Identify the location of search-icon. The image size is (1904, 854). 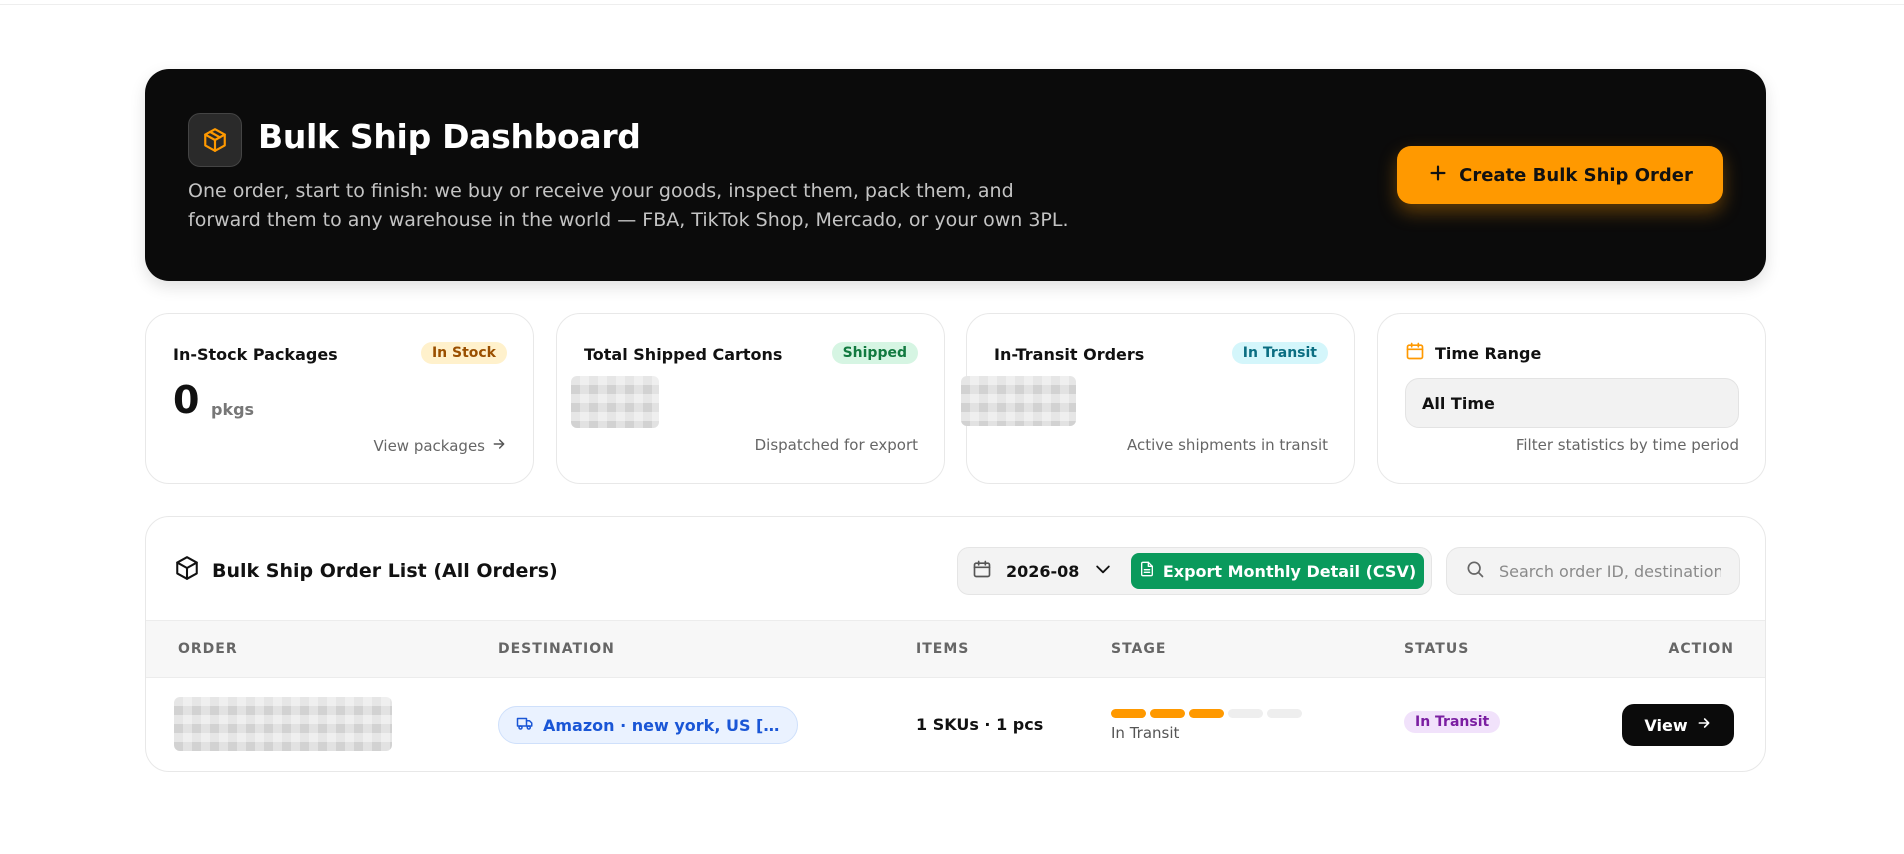
(1475, 571).